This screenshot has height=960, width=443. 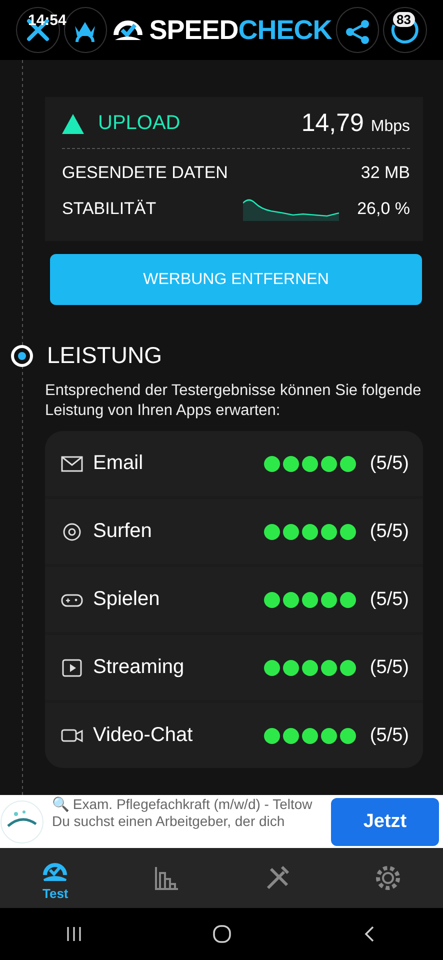 I want to click on stat-label: GESENDETE DATEN, so click(x=145, y=173).